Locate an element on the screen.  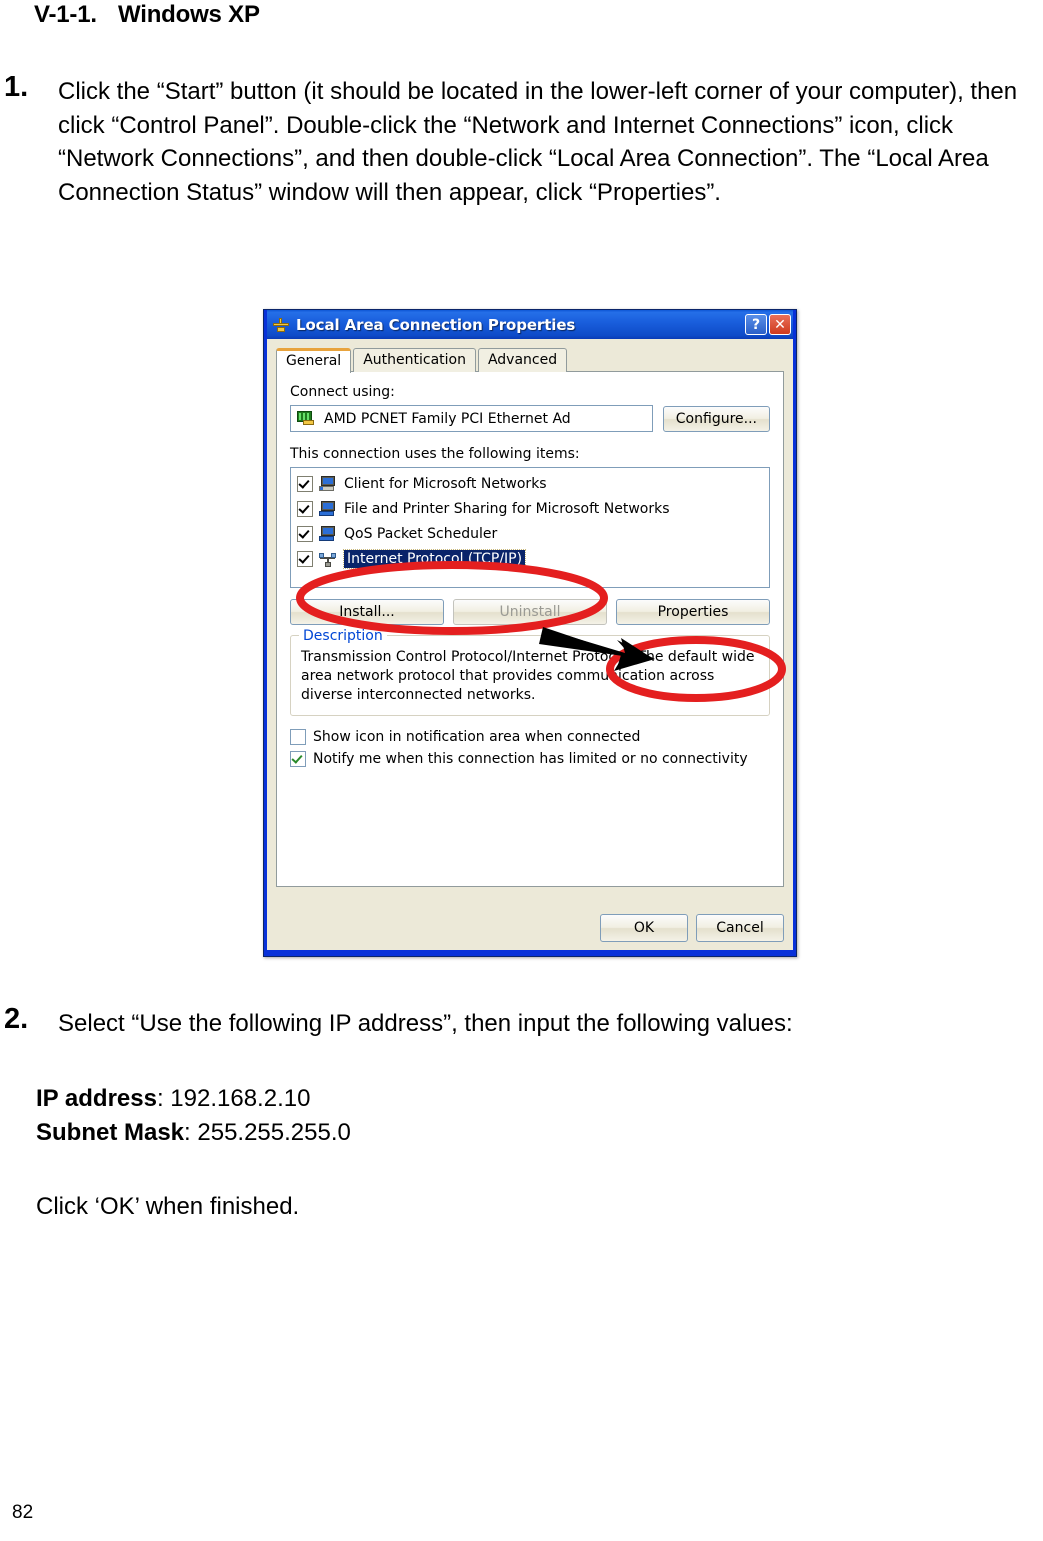
help-icon: ? is located at coordinates (756, 324).